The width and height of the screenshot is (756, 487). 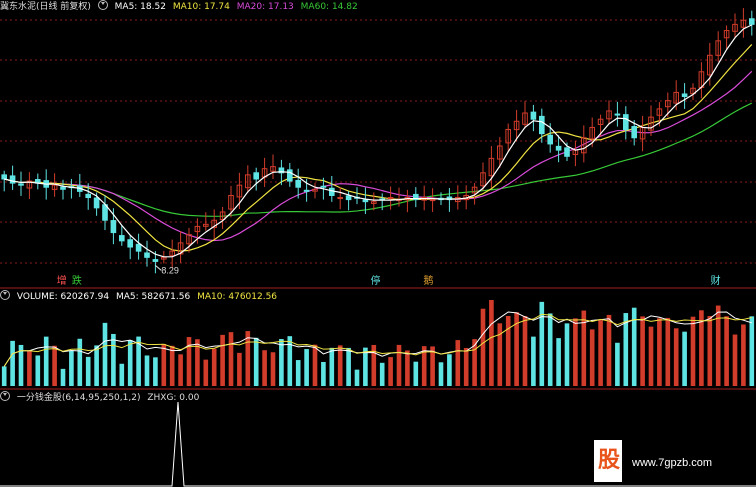 What do you see at coordinates (5, 396) in the screenshot?
I see `indicator-circle-icon` at bounding box center [5, 396].